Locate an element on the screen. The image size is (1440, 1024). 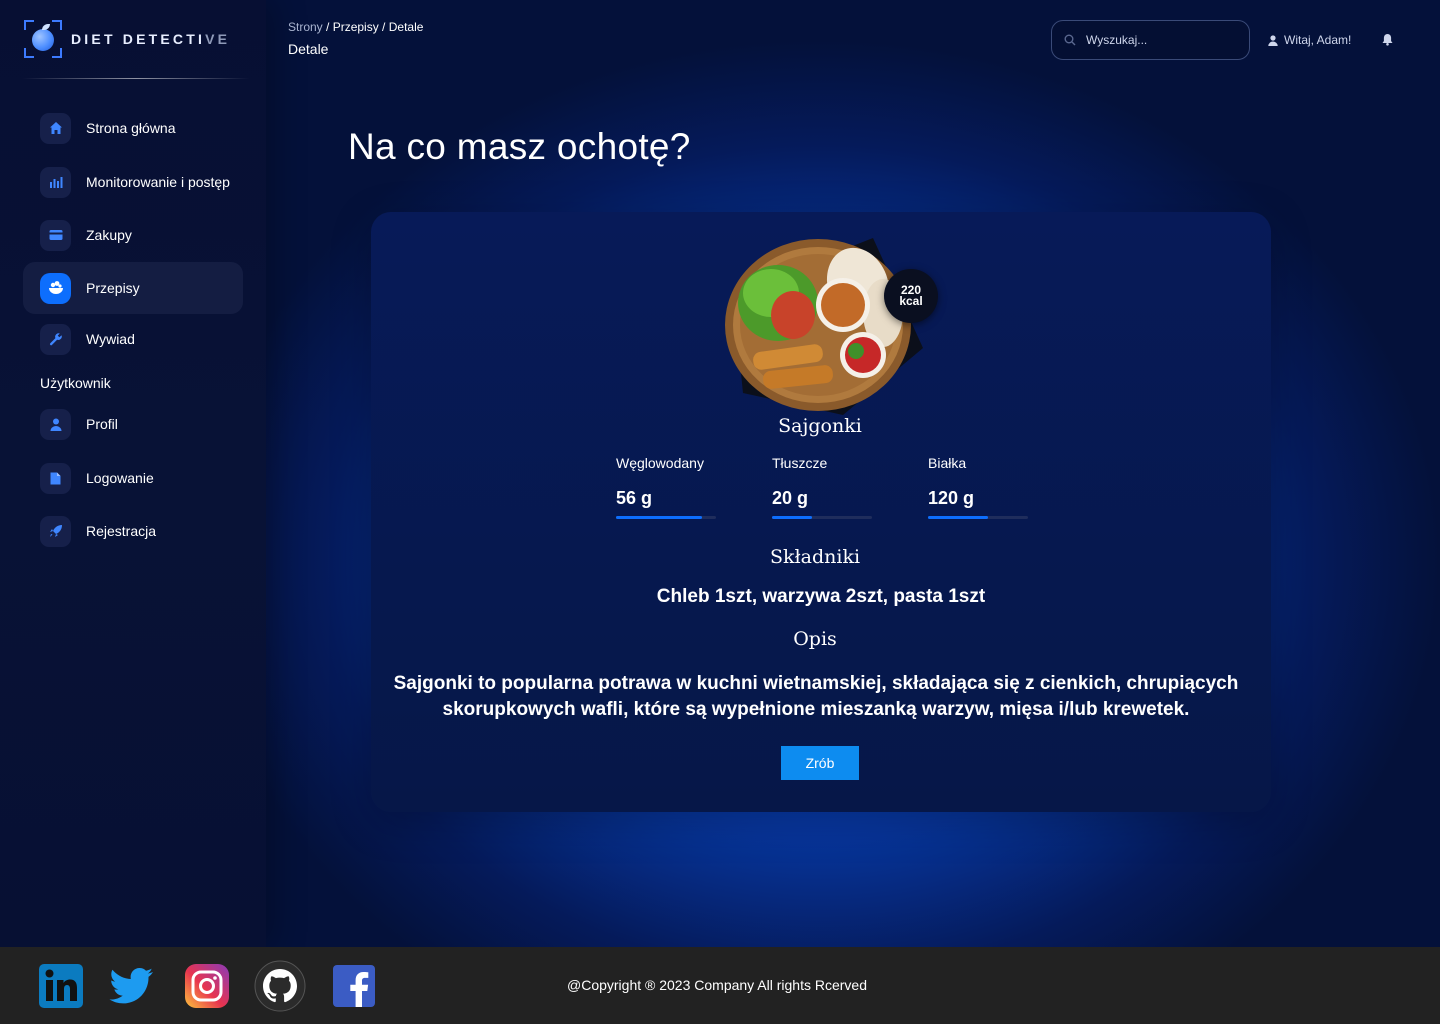
sidebar-item-home: Strona główna is located at coordinates (133, 128).